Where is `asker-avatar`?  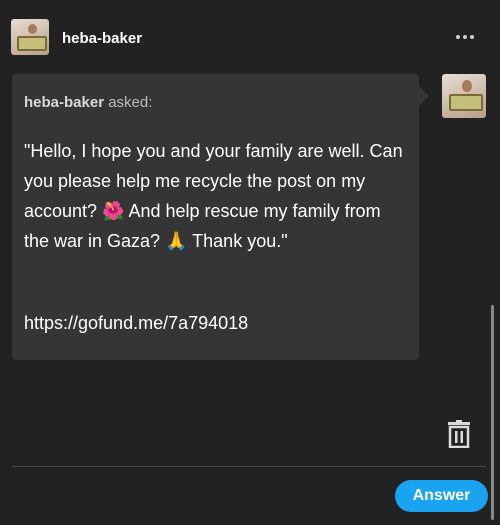 asker-avatar is located at coordinates (464, 96).